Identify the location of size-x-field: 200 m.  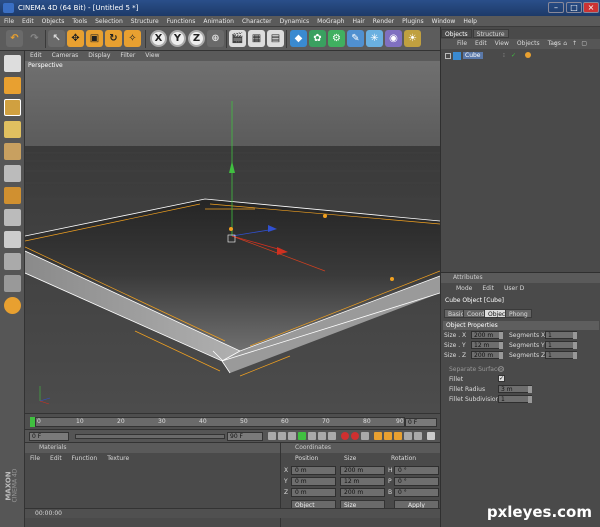
(362, 470).